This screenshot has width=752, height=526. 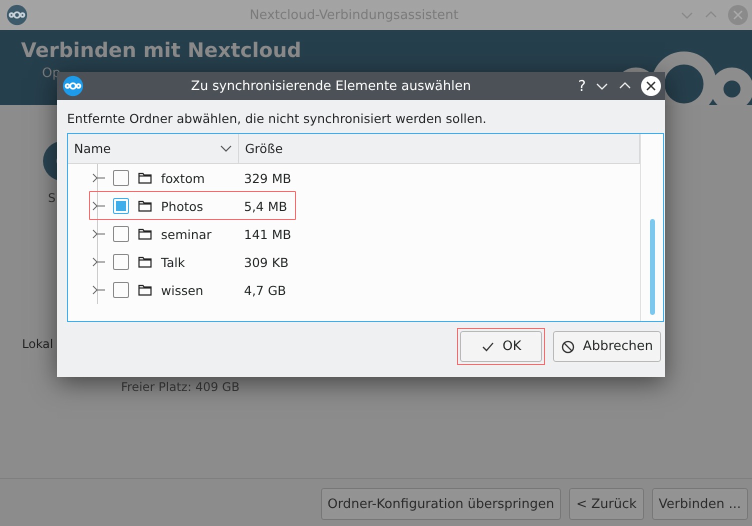 I want to click on close-icon, so click(x=651, y=86).